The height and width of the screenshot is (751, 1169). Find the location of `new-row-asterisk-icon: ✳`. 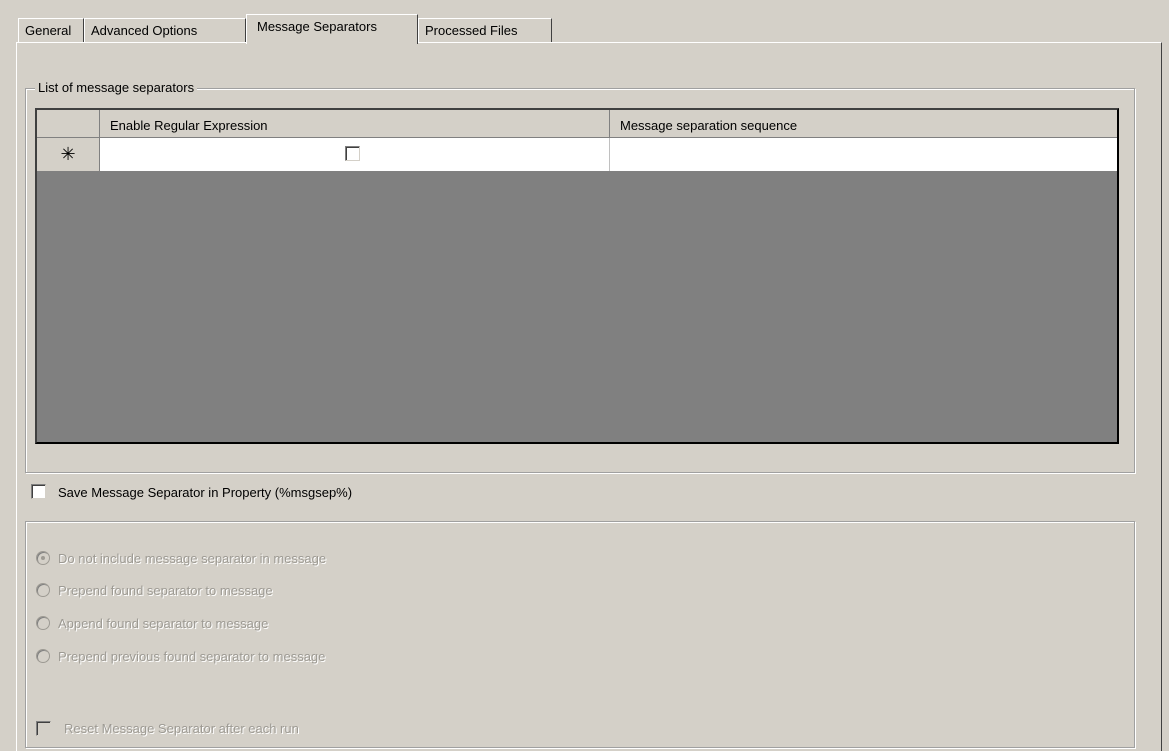

new-row-asterisk-icon: ✳ is located at coordinates (68, 154).